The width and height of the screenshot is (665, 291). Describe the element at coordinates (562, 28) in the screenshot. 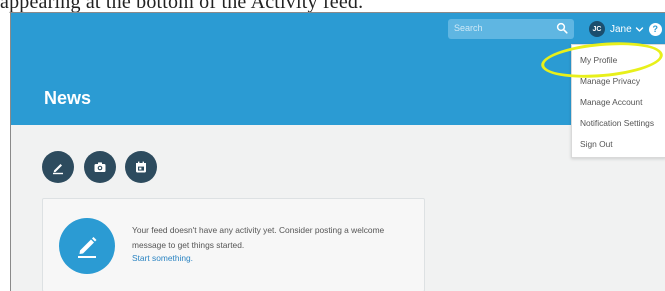

I see `search-icon` at that location.